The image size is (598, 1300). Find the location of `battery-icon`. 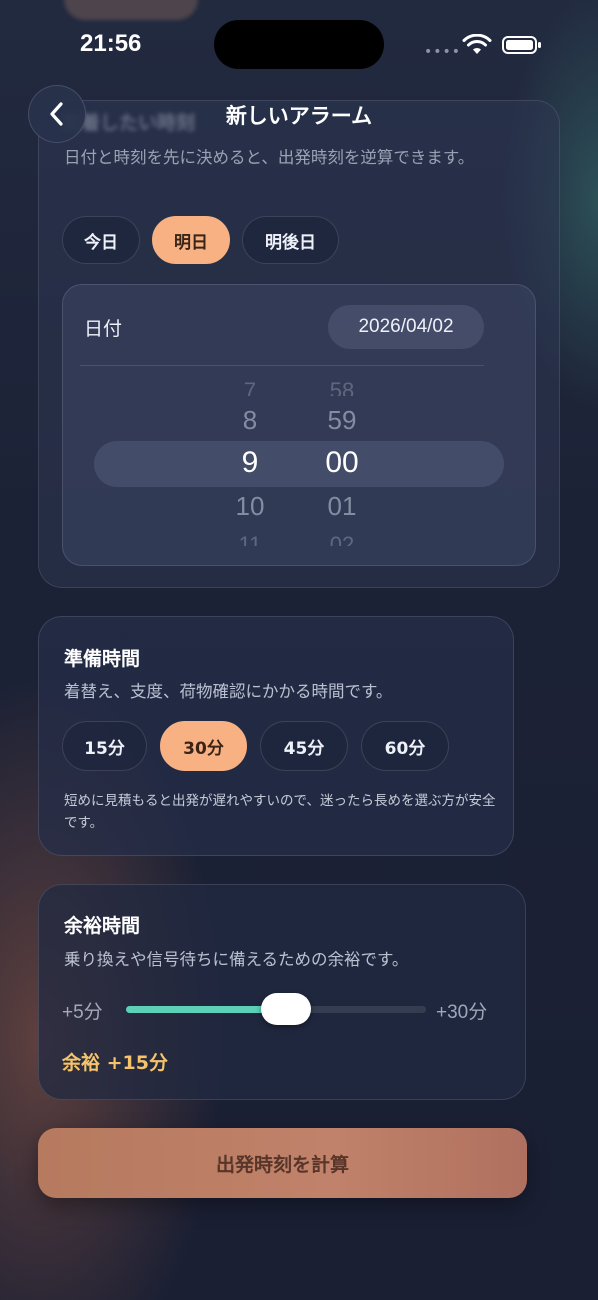

battery-icon is located at coordinates (521, 45).